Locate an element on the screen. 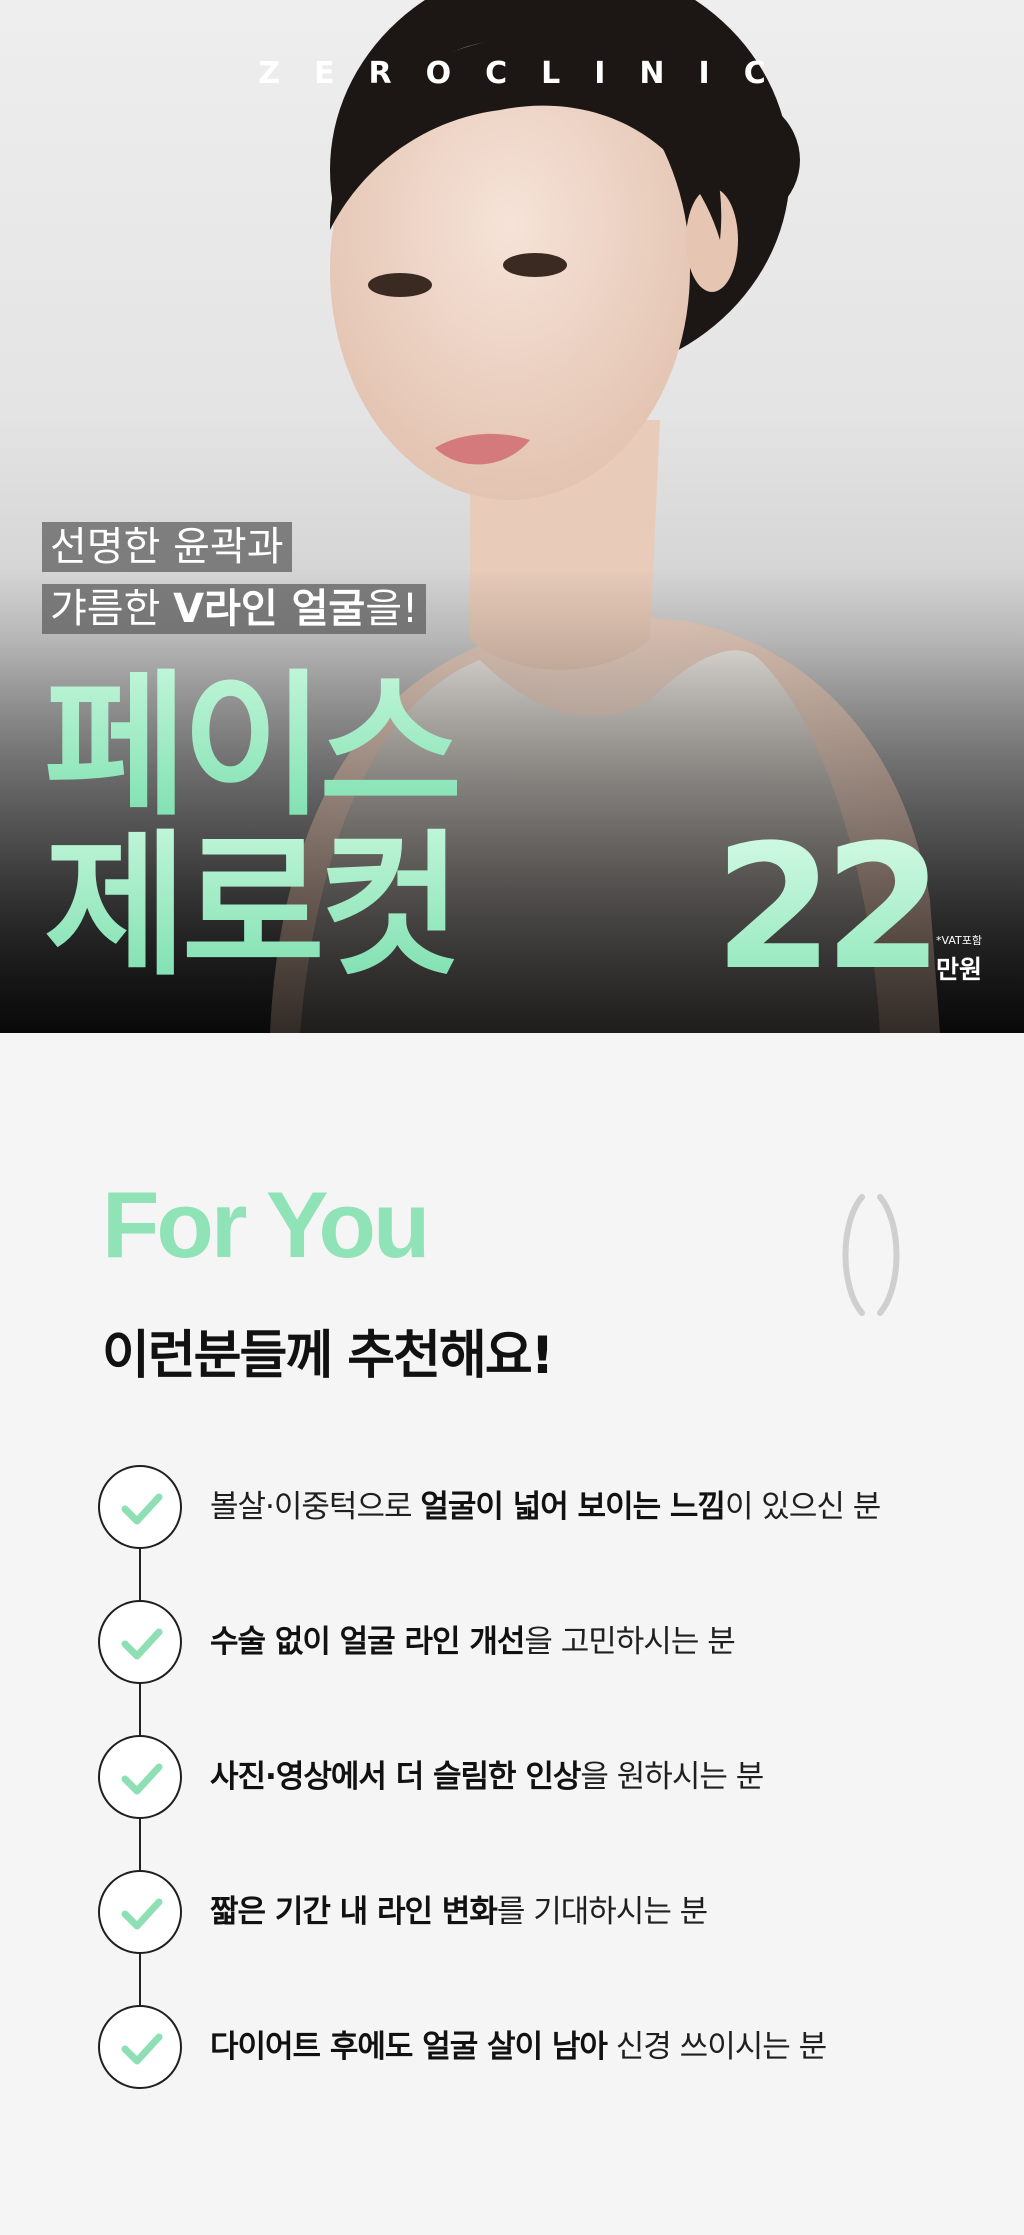  vat-note: *VAT포함 is located at coordinates (959, 940).